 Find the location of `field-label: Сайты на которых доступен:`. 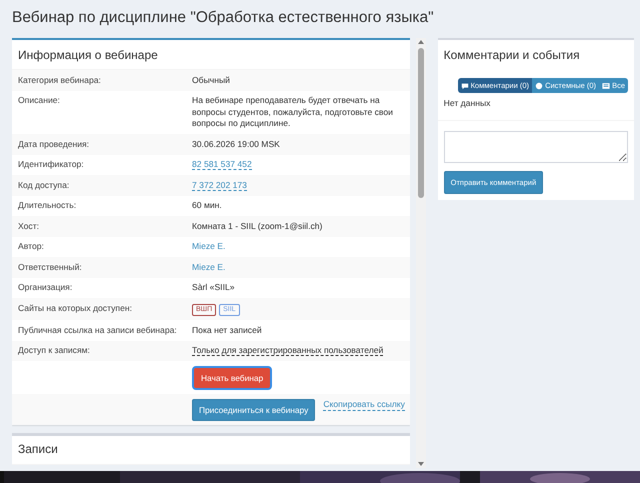

field-label: Сайты на которых доступен: is located at coordinates (75, 308).